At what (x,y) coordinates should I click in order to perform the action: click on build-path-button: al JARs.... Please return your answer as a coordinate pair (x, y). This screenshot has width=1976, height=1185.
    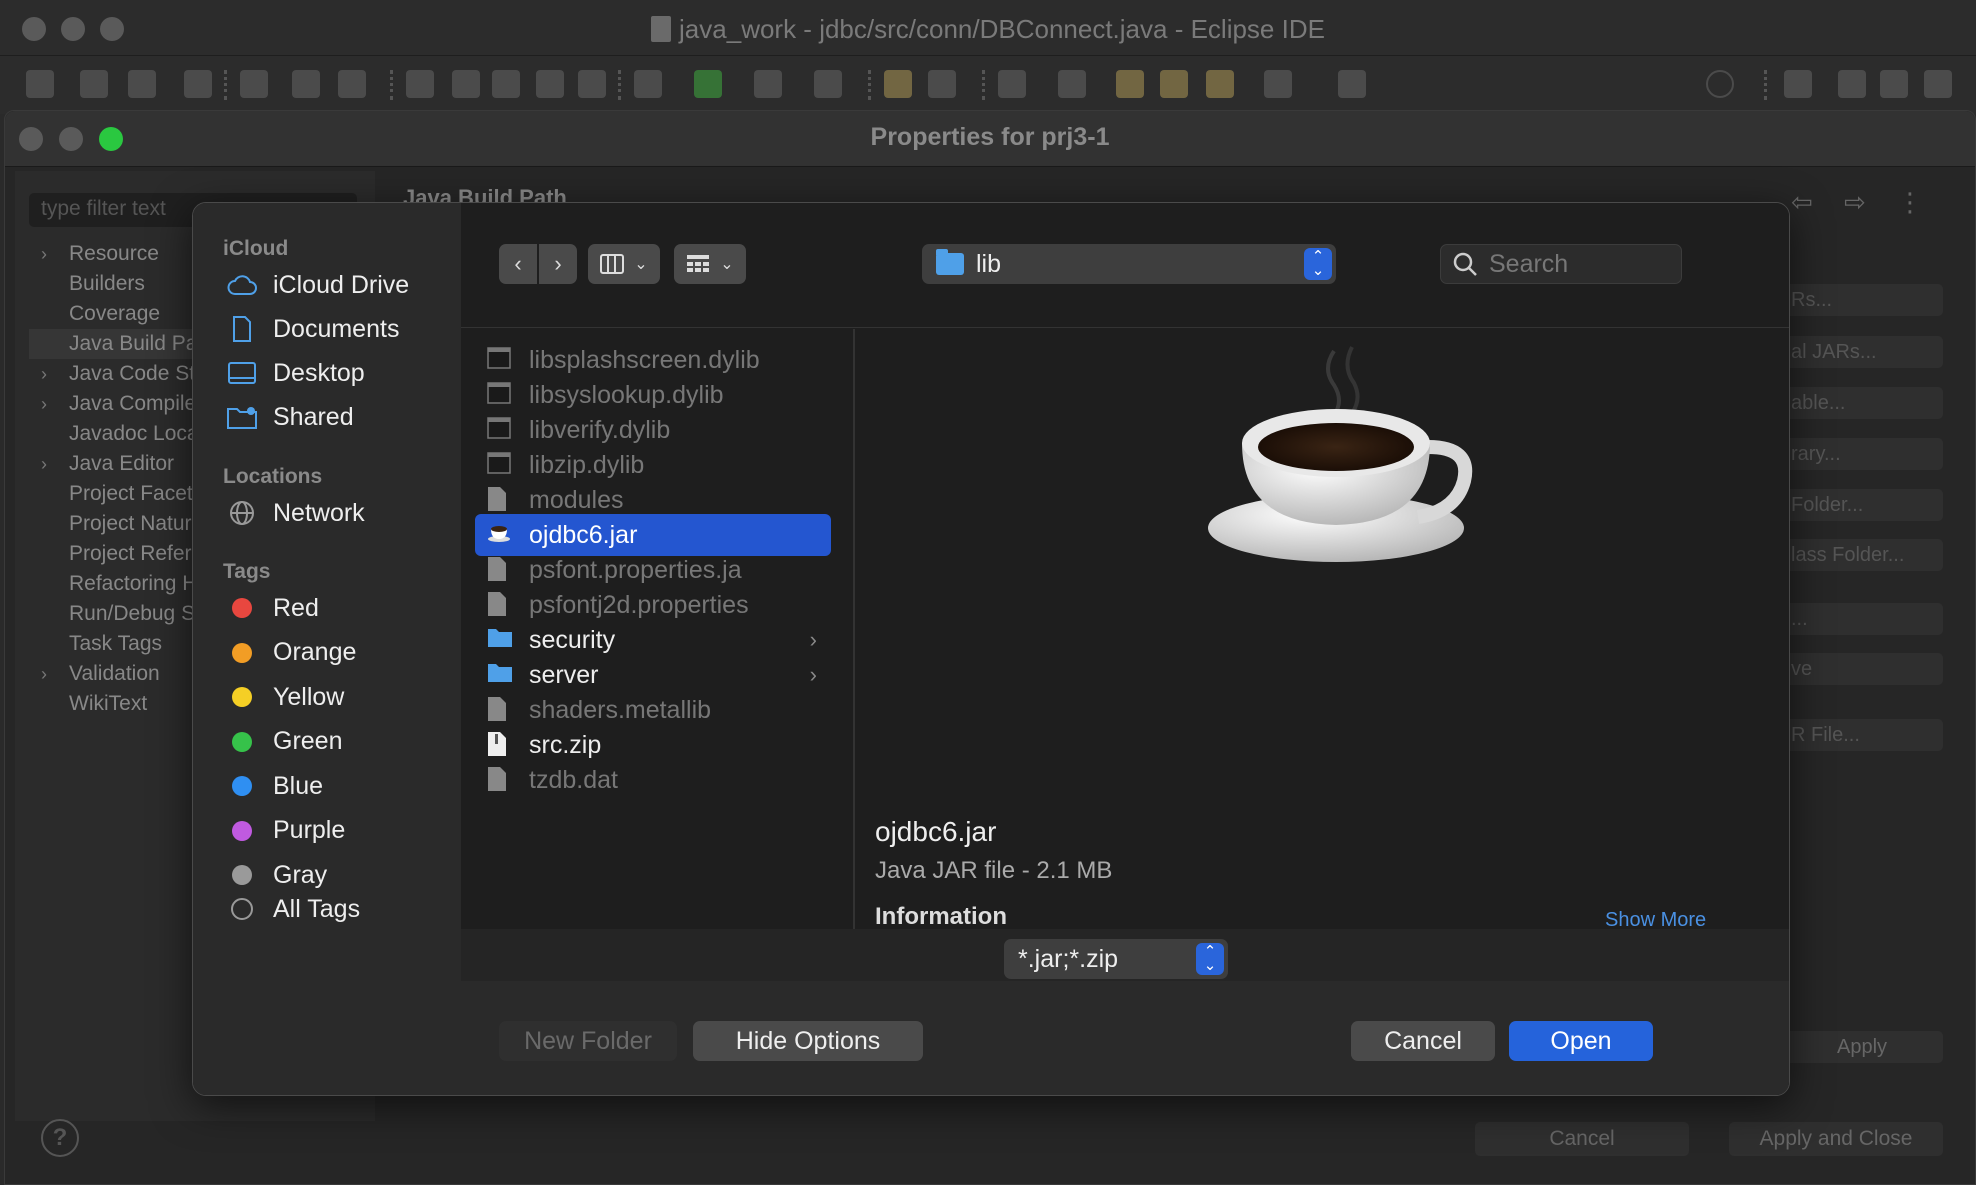
    Looking at the image, I should click on (1862, 352).